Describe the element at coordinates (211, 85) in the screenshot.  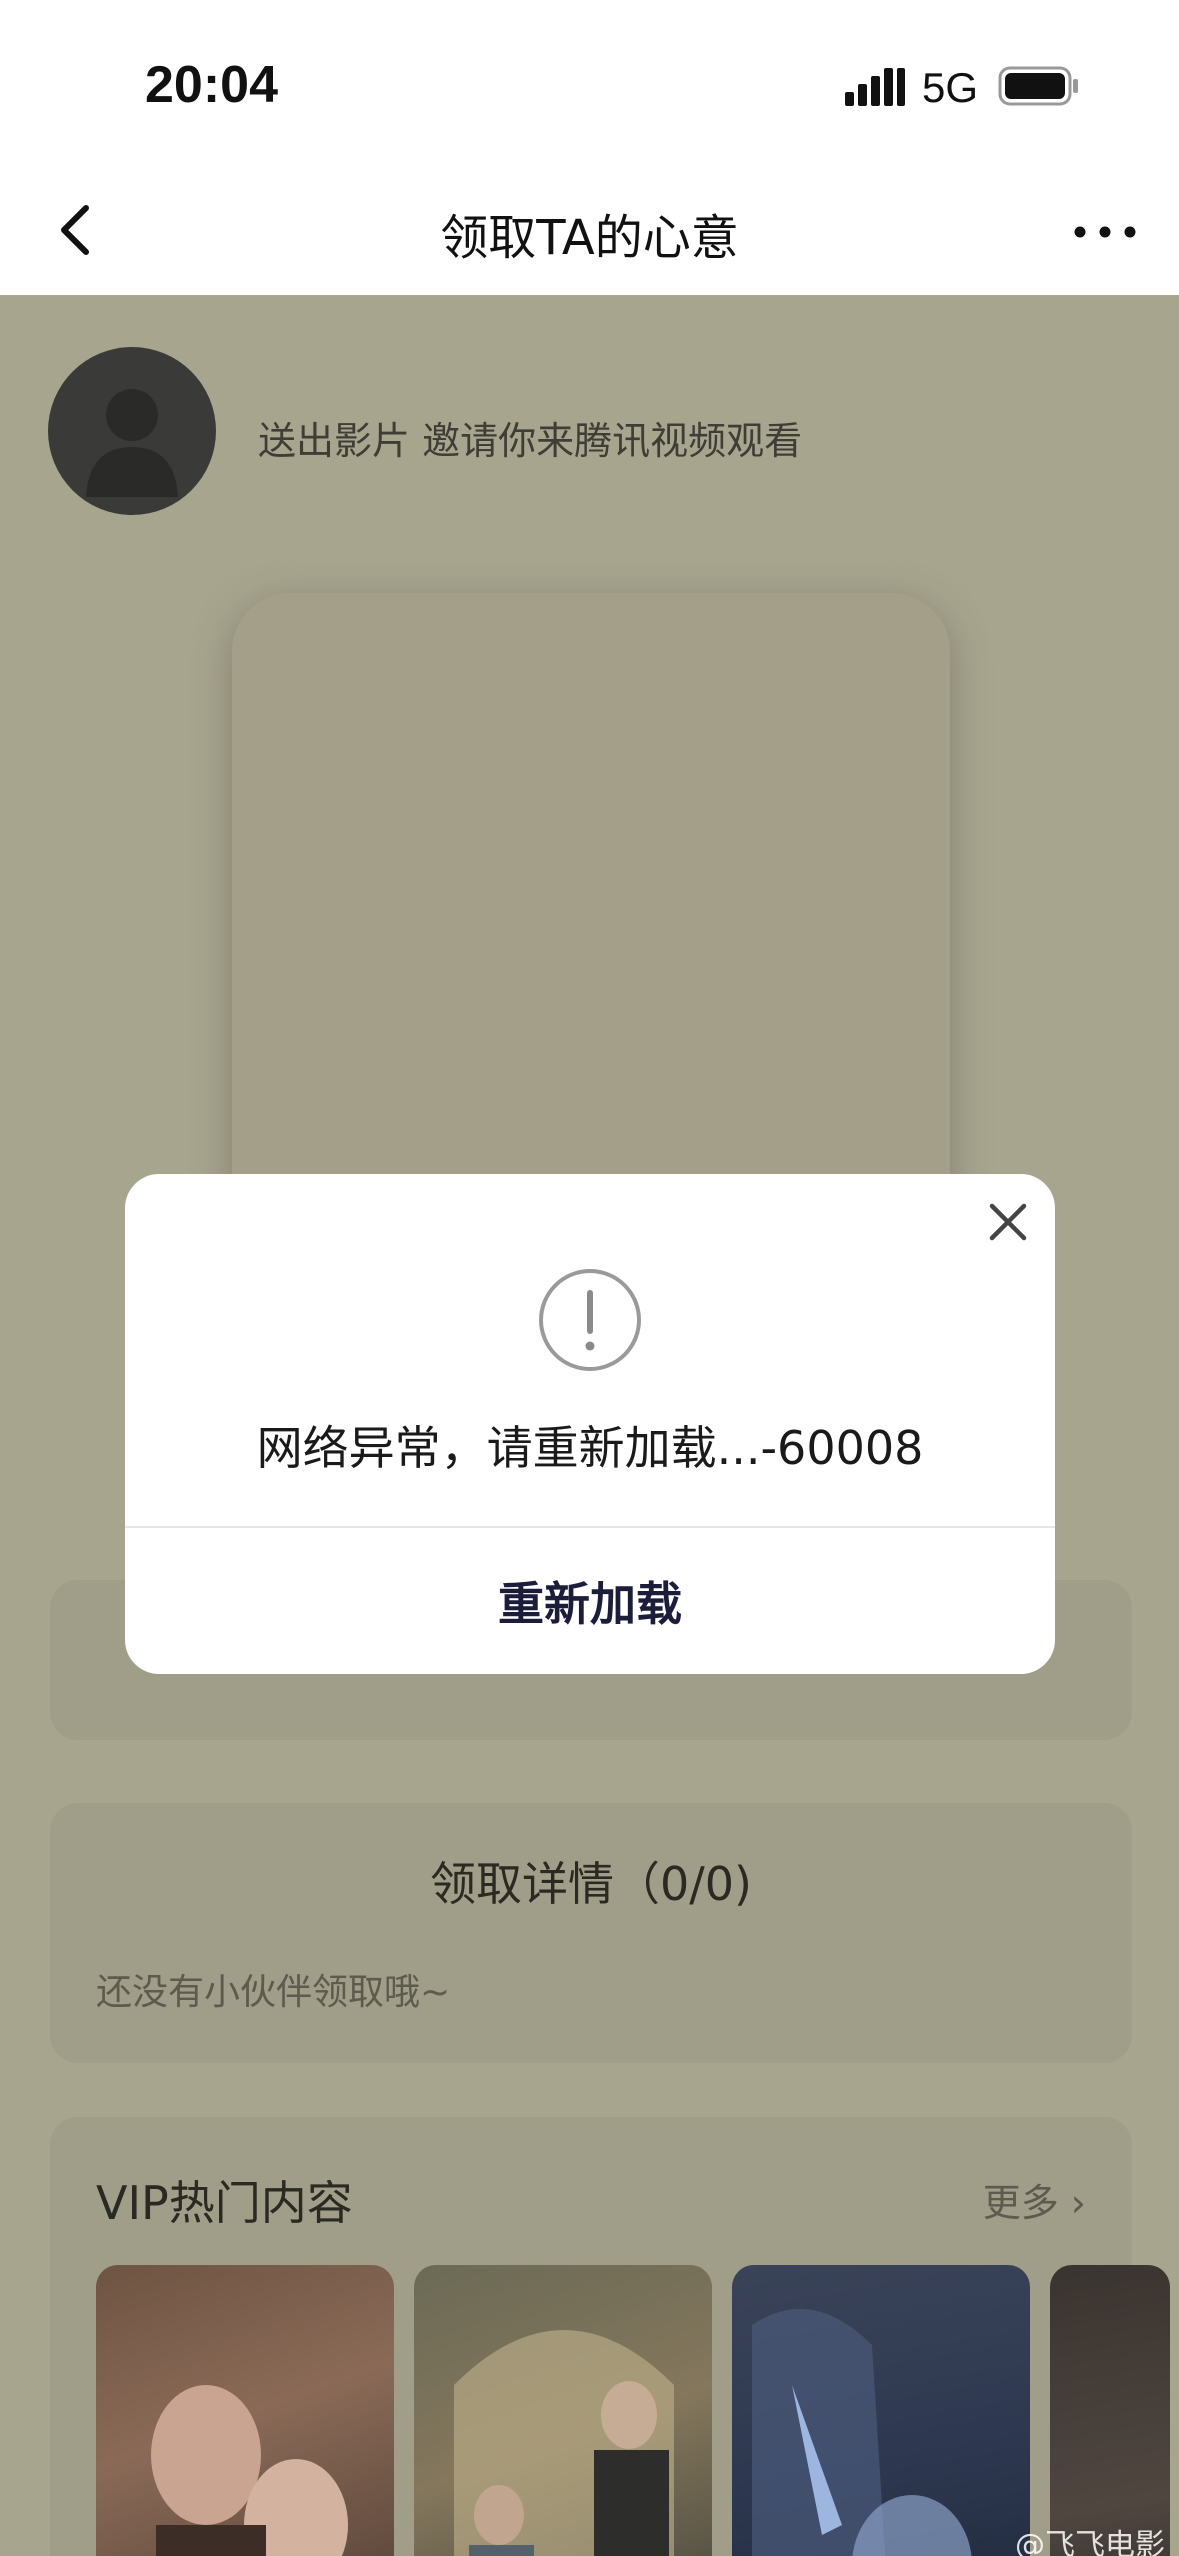
I see `status-time: 20:04` at that location.